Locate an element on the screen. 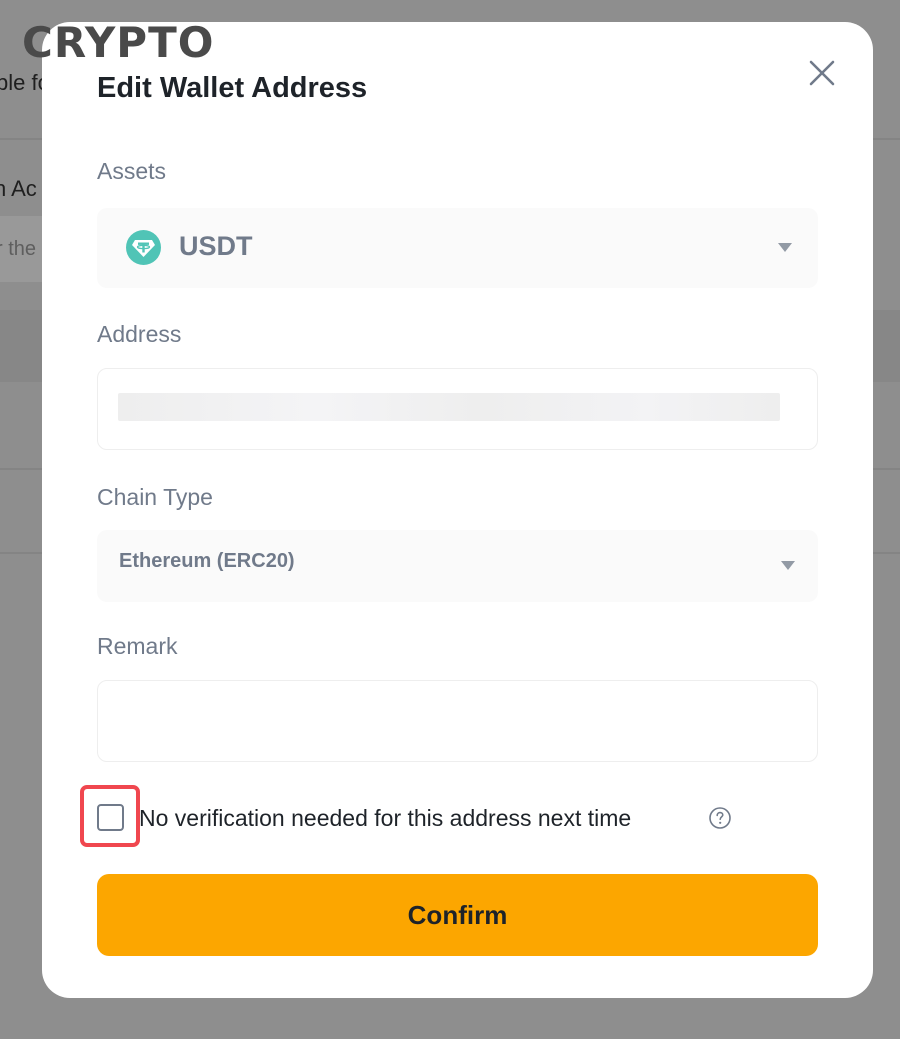  remark-input is located at coordinates (457, 721).